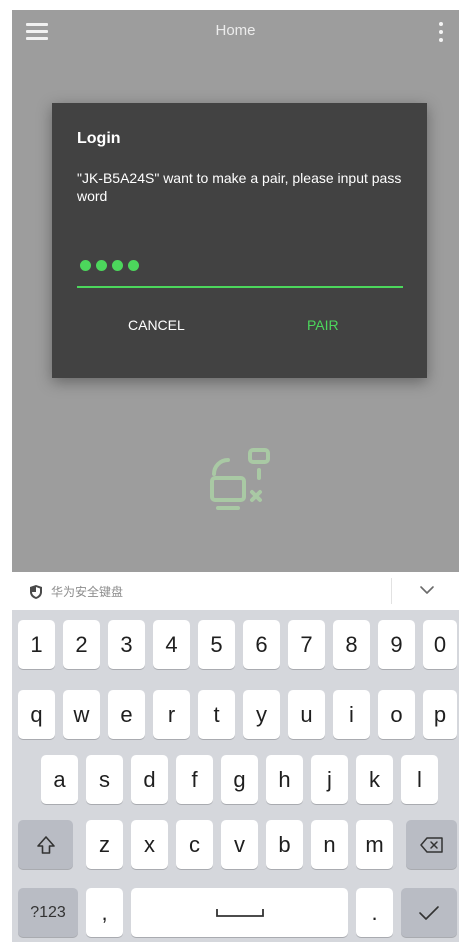  I want to click on key-a: a, so click(59, 779).